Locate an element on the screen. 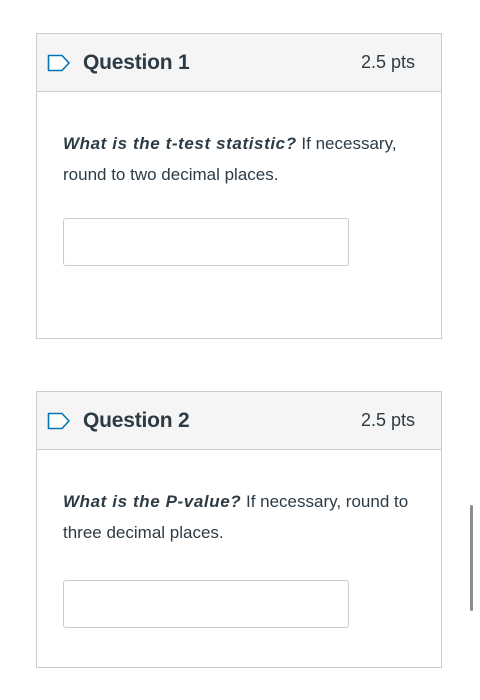 Image resolution: width=480 pixels, height=700 pixels. question-header: Question 2 2.5 pts is located at coordinates (239, 421).